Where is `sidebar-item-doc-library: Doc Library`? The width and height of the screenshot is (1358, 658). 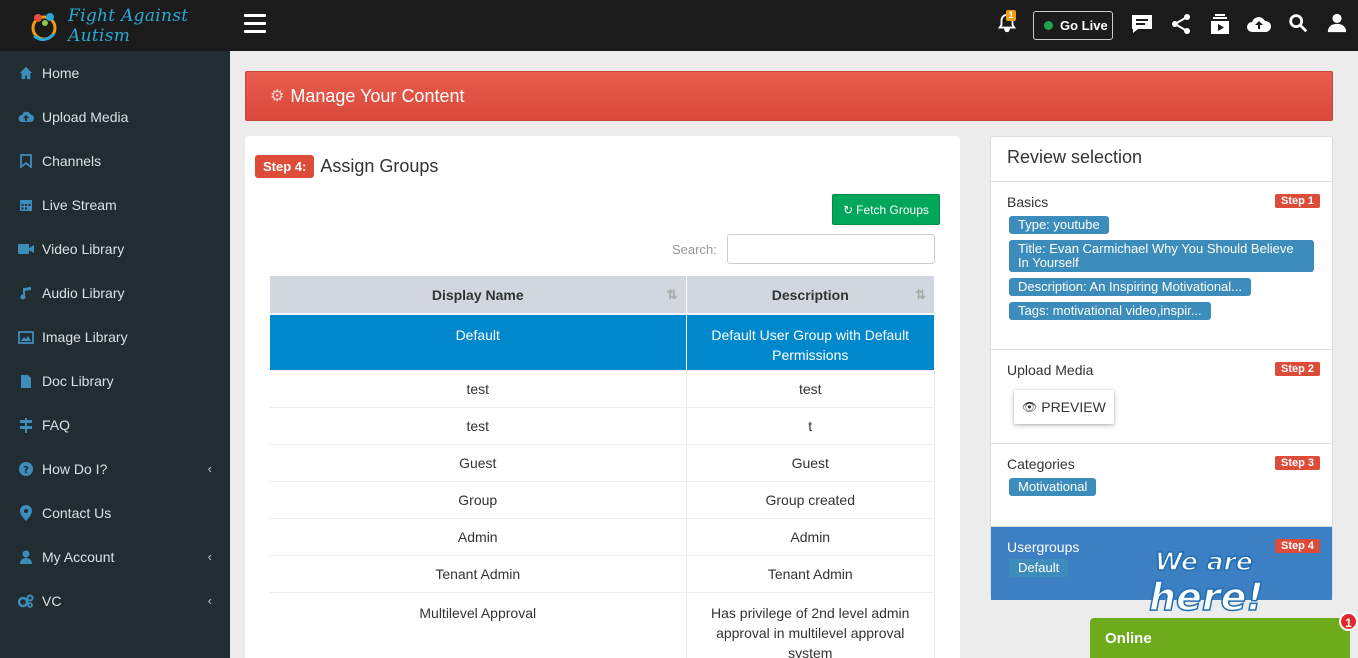 sidebar-item-doc-library: Doc Library is located at coordinates (115, 381).